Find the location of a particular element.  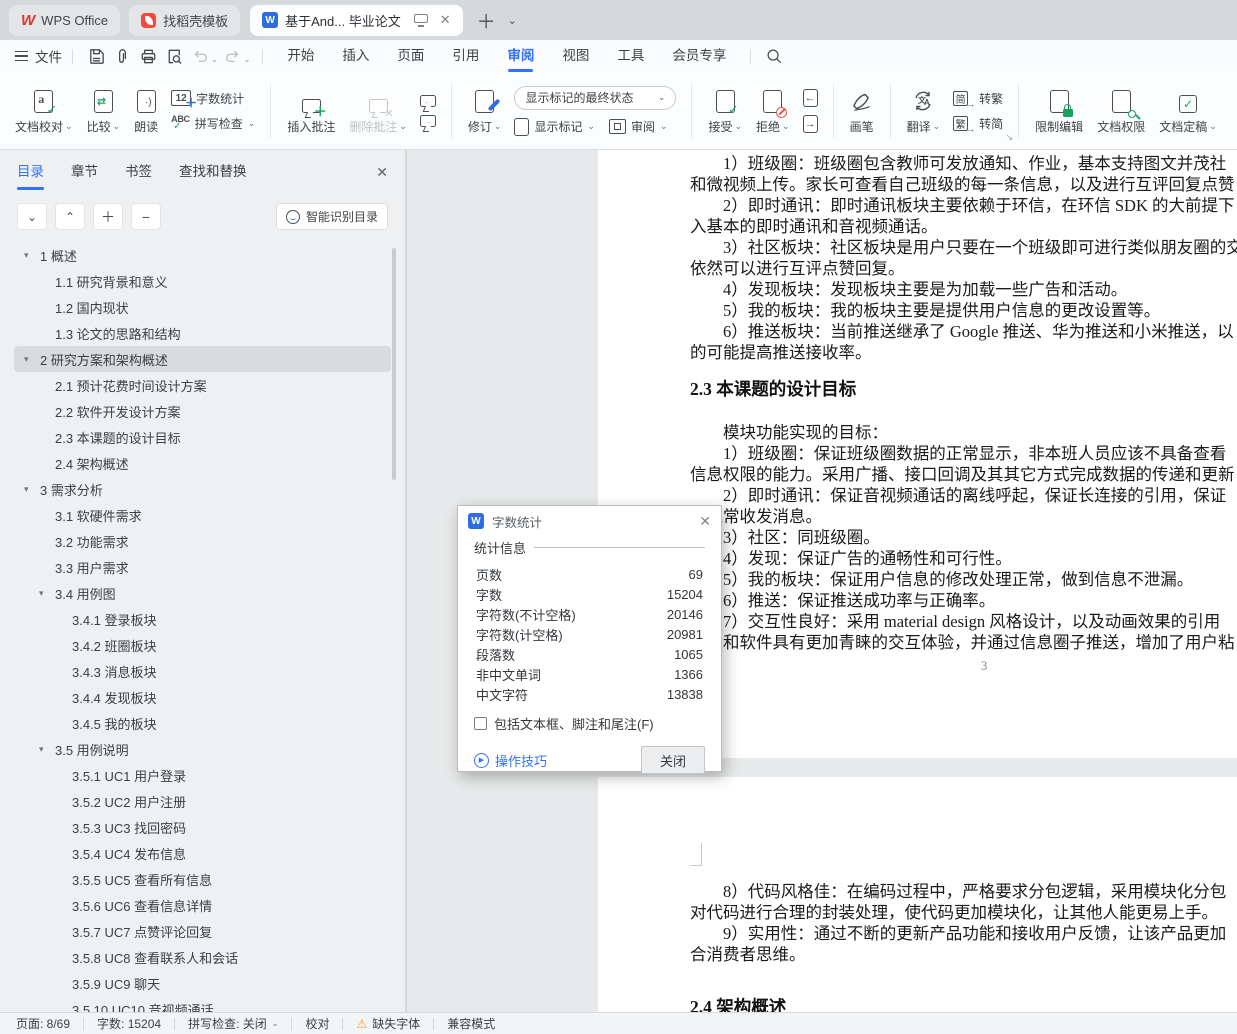

menu-tab-工具: 工具 is located at coordinates (630, 56).